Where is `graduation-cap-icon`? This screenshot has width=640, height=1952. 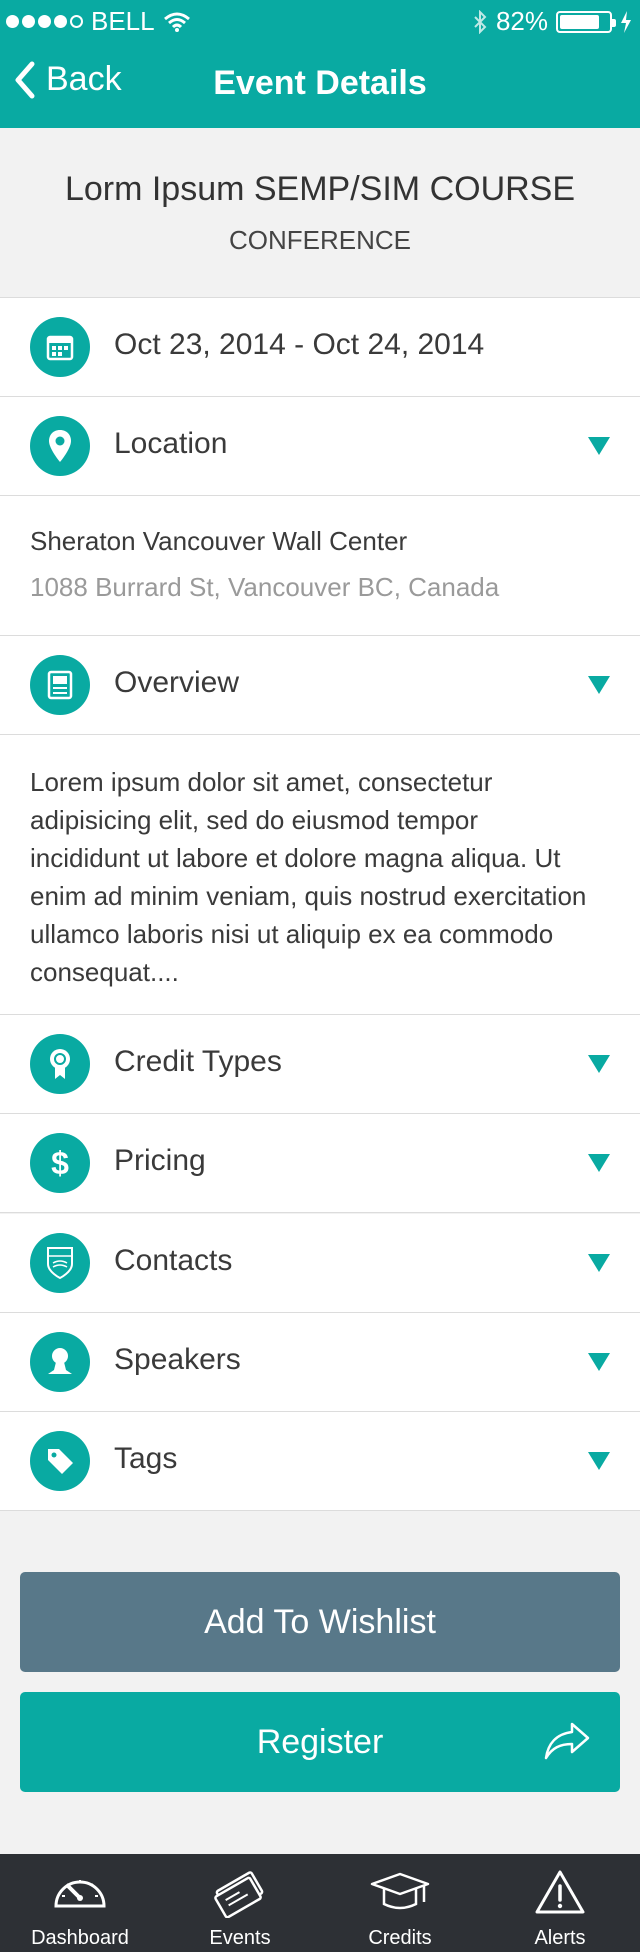
graduation-cap-icon is located at coordinates (400, 1891).